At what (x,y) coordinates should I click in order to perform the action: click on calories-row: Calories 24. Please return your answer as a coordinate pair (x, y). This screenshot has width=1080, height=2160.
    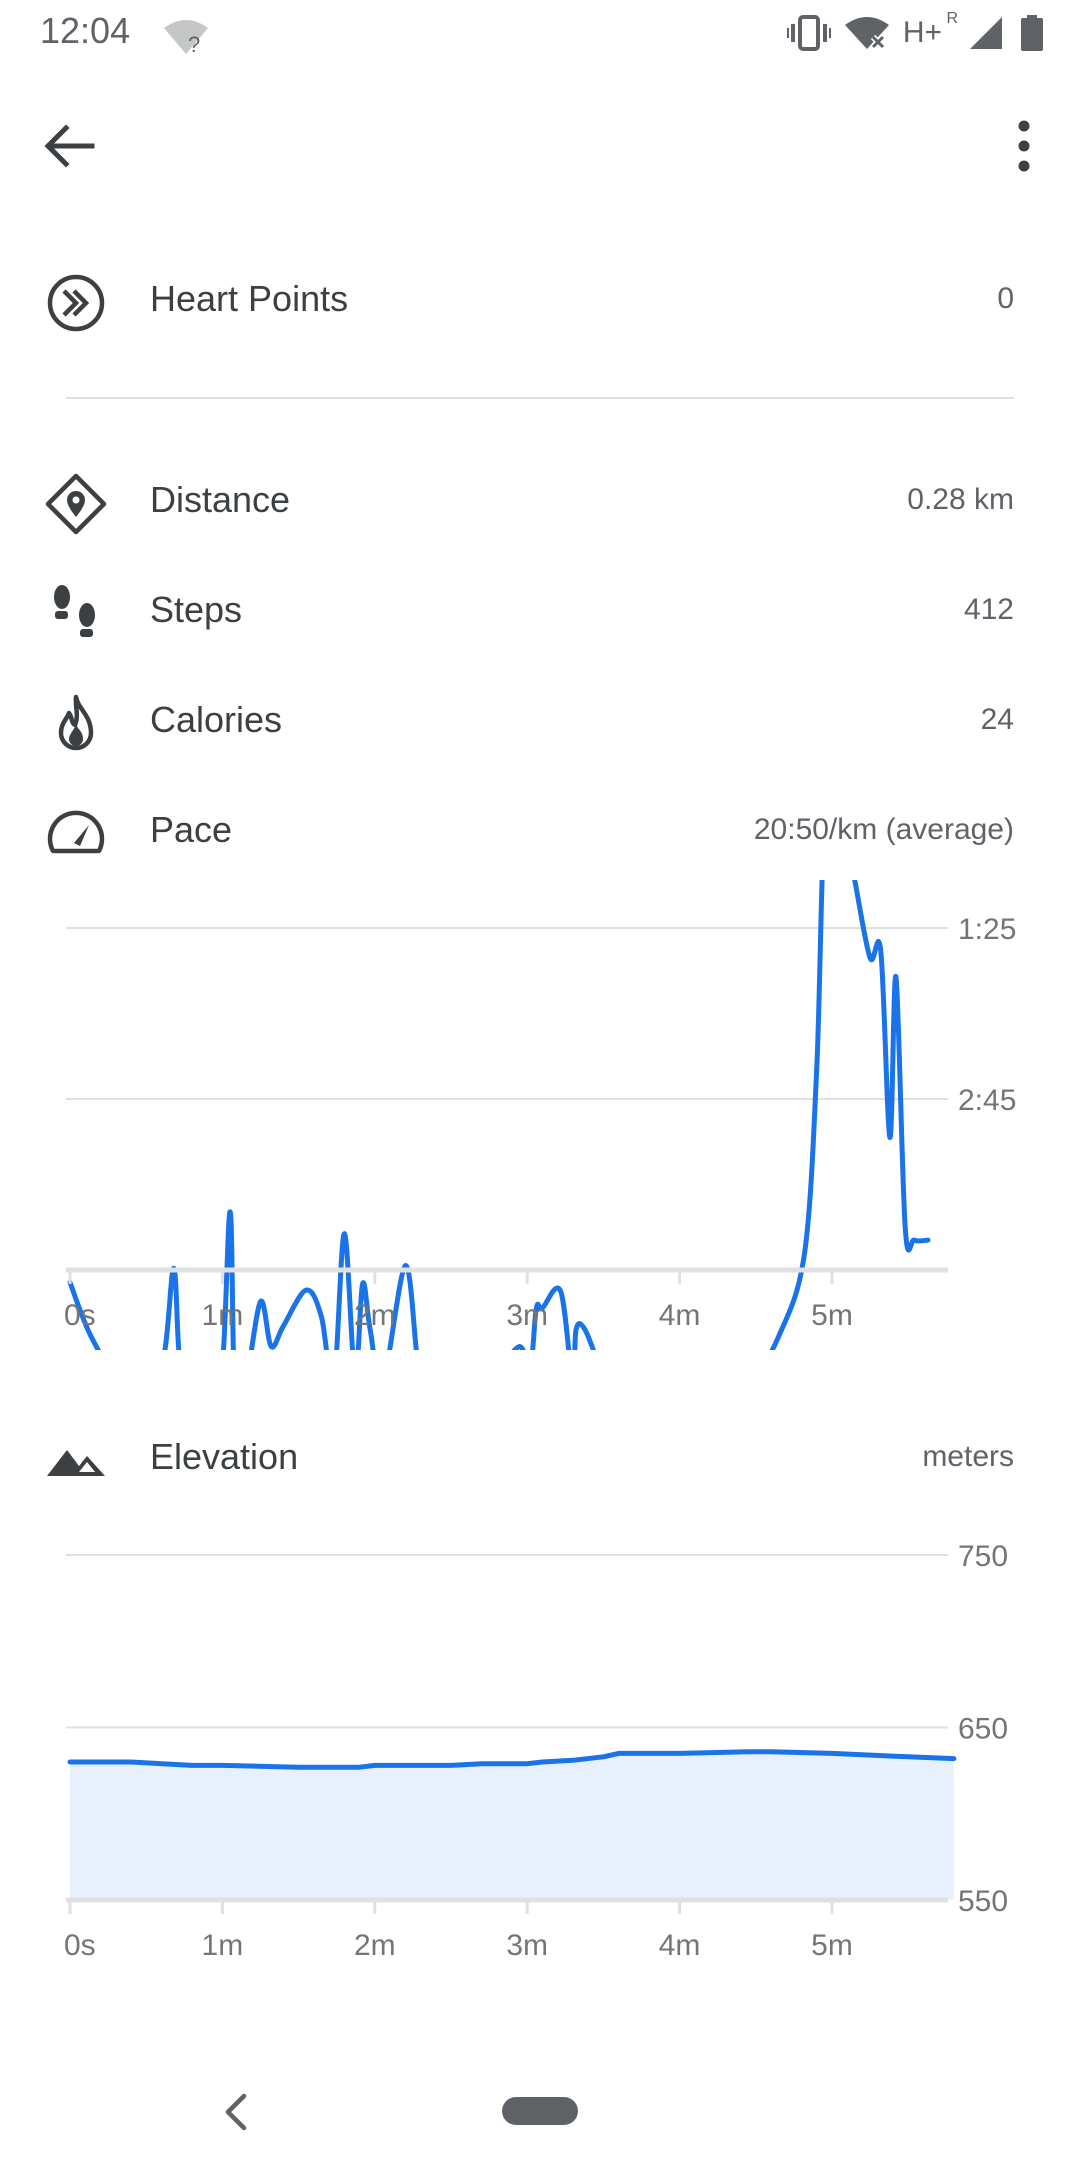
    Looking at the image, I should click on (540, 719).